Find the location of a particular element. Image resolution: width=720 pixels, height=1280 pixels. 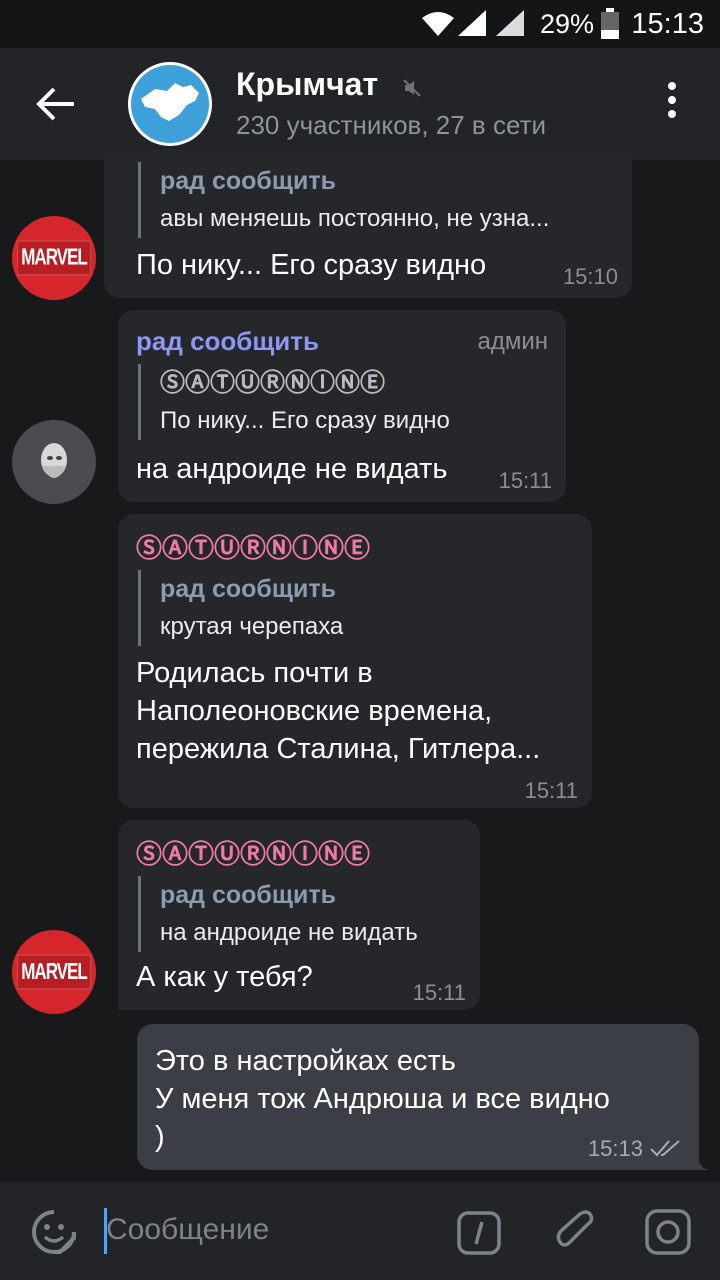

reply-text: По нику... Его сразу видно is located at coordinates (305, 420).